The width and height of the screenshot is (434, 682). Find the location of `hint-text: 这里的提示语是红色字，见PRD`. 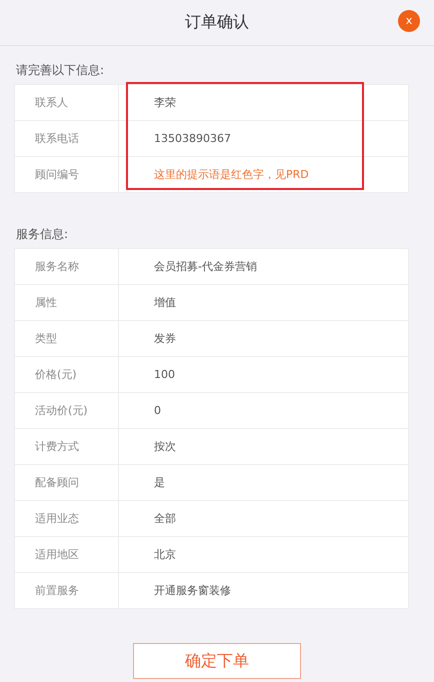

hint-text: 这里的提示语是红色字，见PRD is located at coordinates (231, 174).